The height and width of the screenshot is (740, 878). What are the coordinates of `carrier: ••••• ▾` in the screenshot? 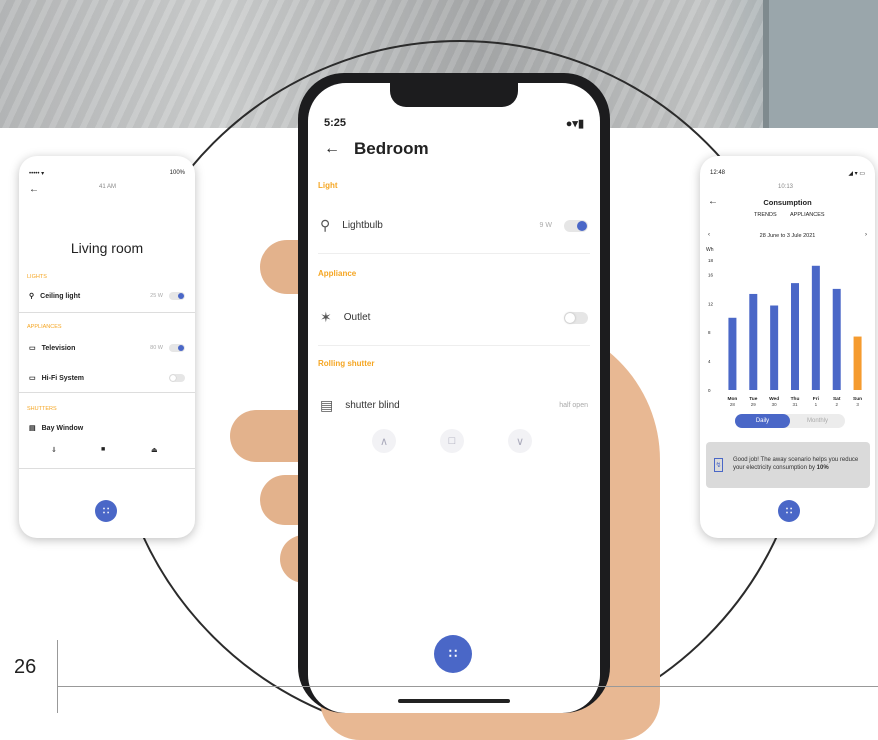 It's located at (37, 174).